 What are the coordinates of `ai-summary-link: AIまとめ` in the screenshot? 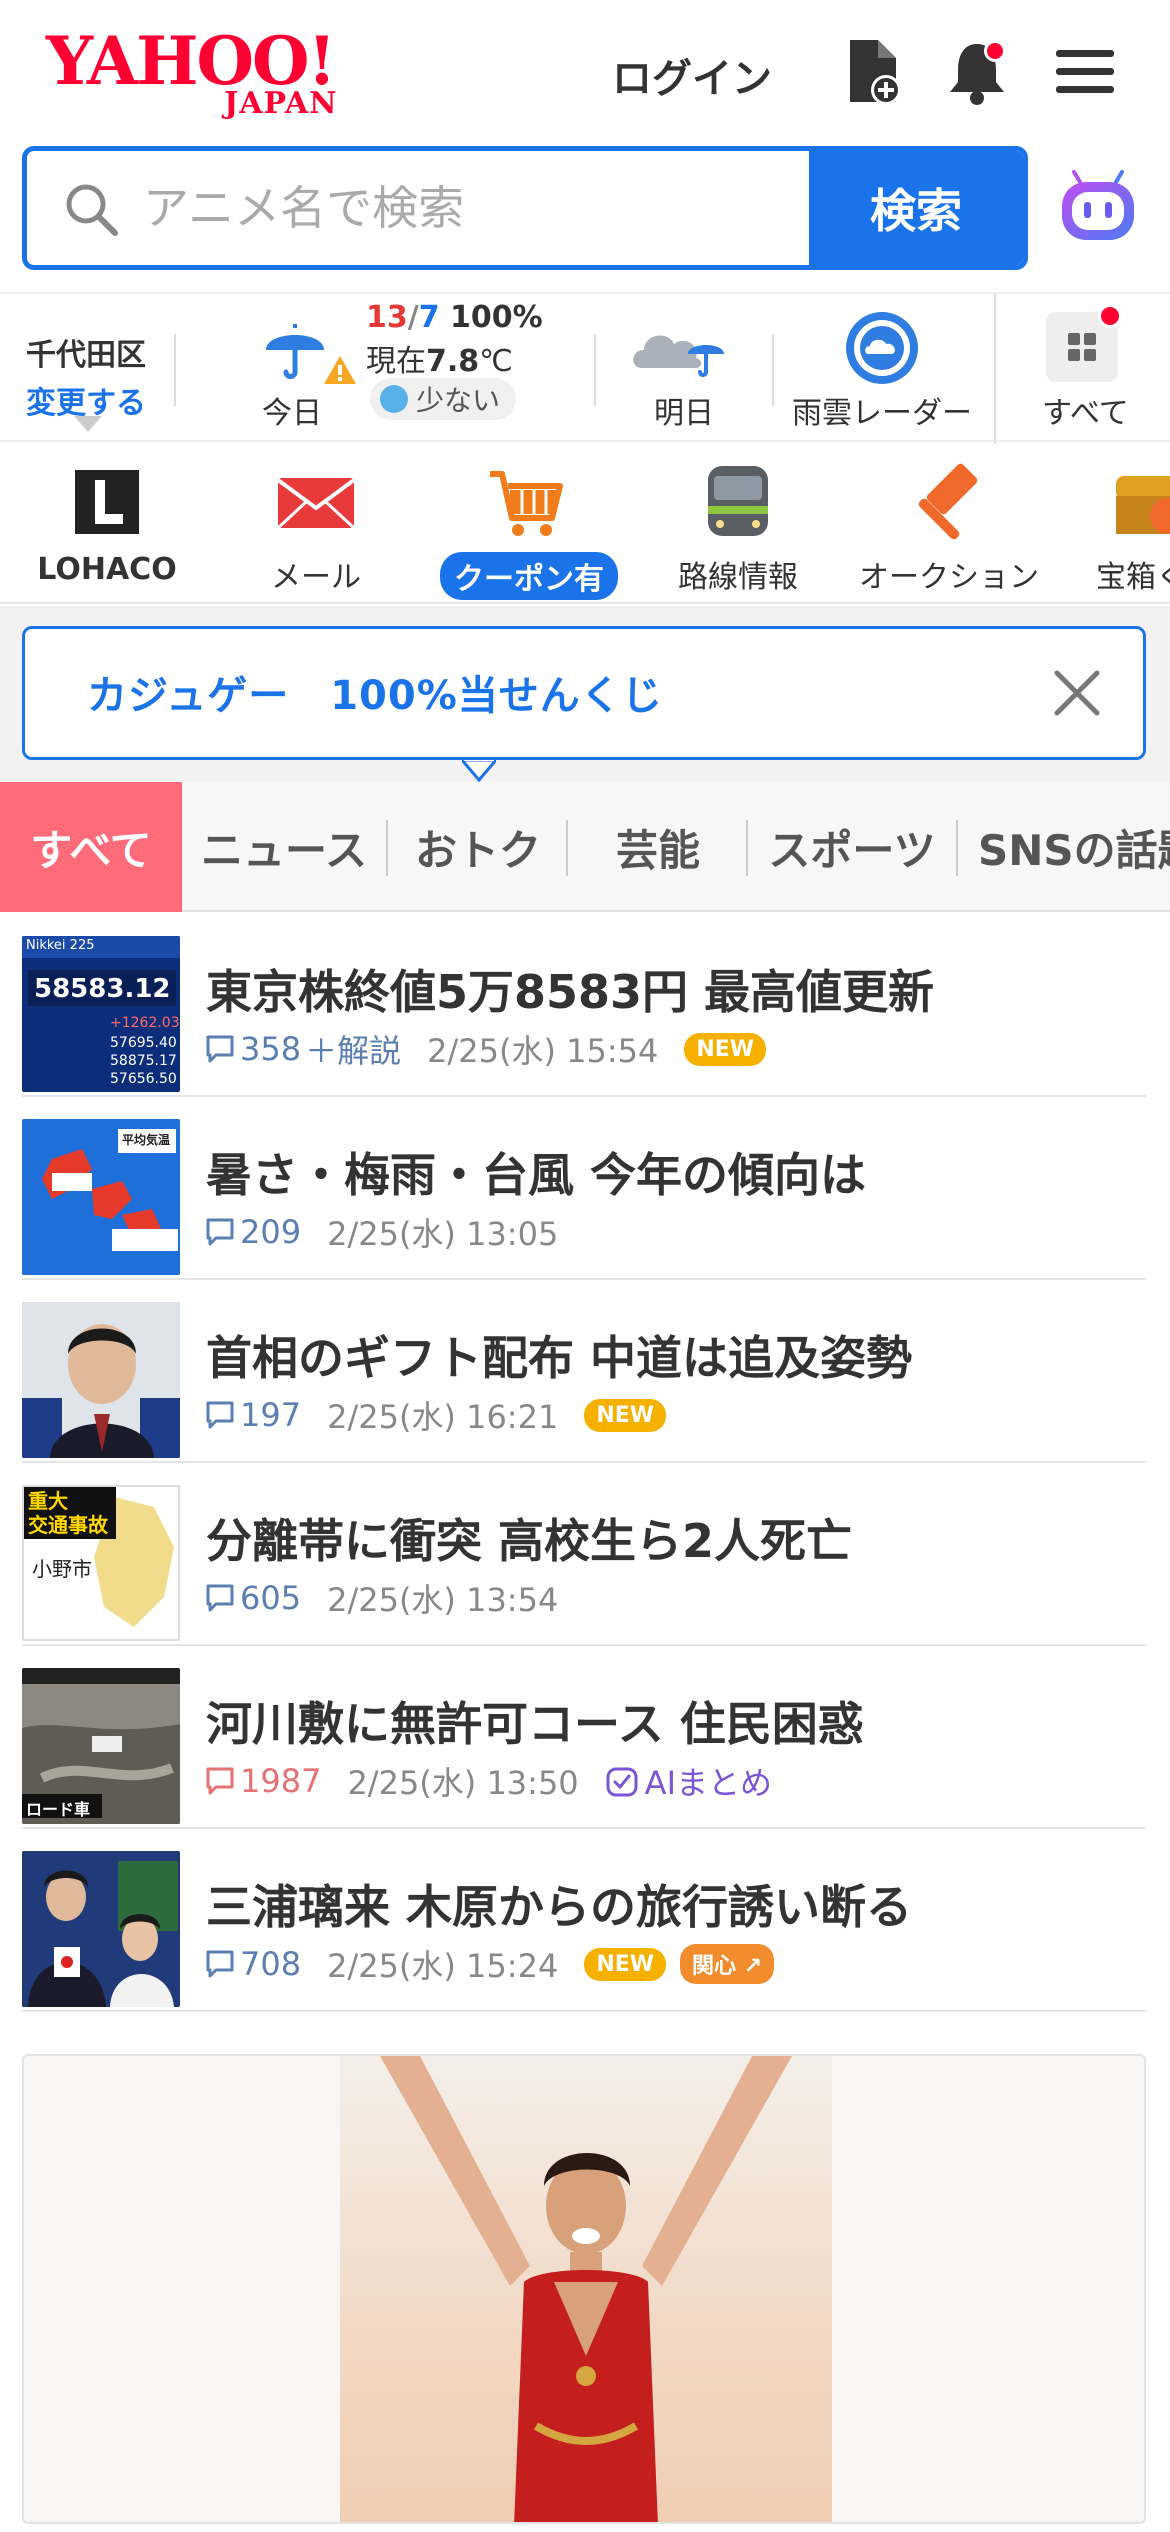 It's located at (688, 1781).